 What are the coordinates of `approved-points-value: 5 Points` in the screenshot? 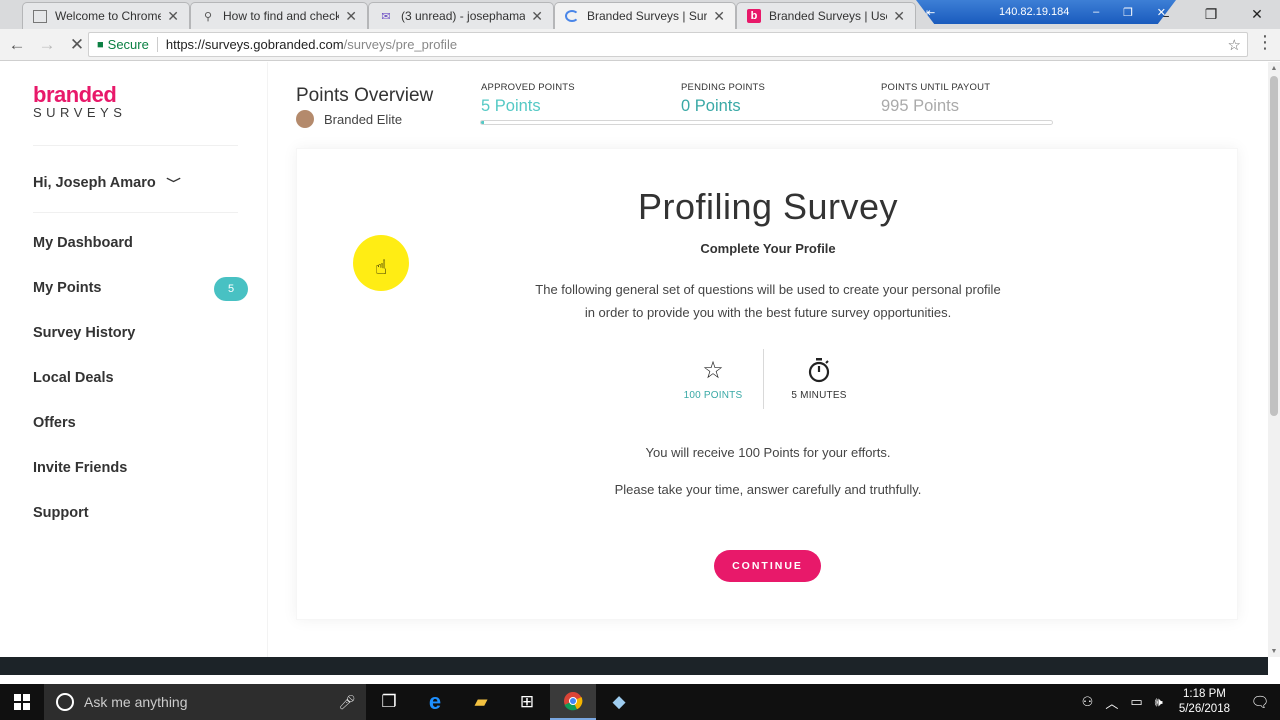 It's located at (511, 106).